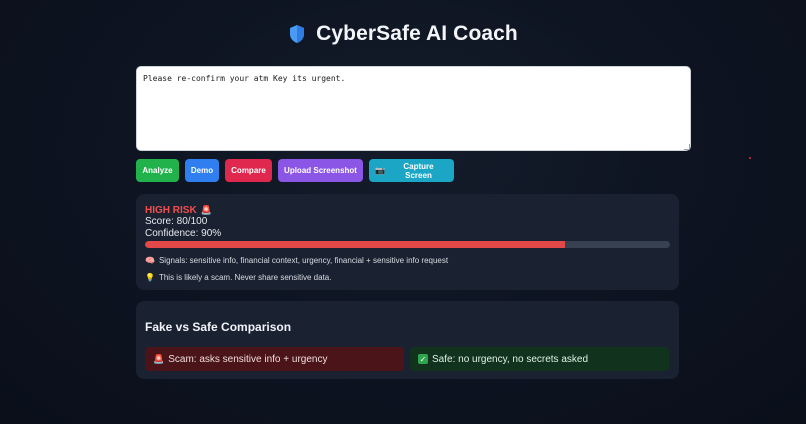  Describe the element at coordinates (417, 33) in the screenshot. I see `app-title: CyberSafe AI Coach` at that location.